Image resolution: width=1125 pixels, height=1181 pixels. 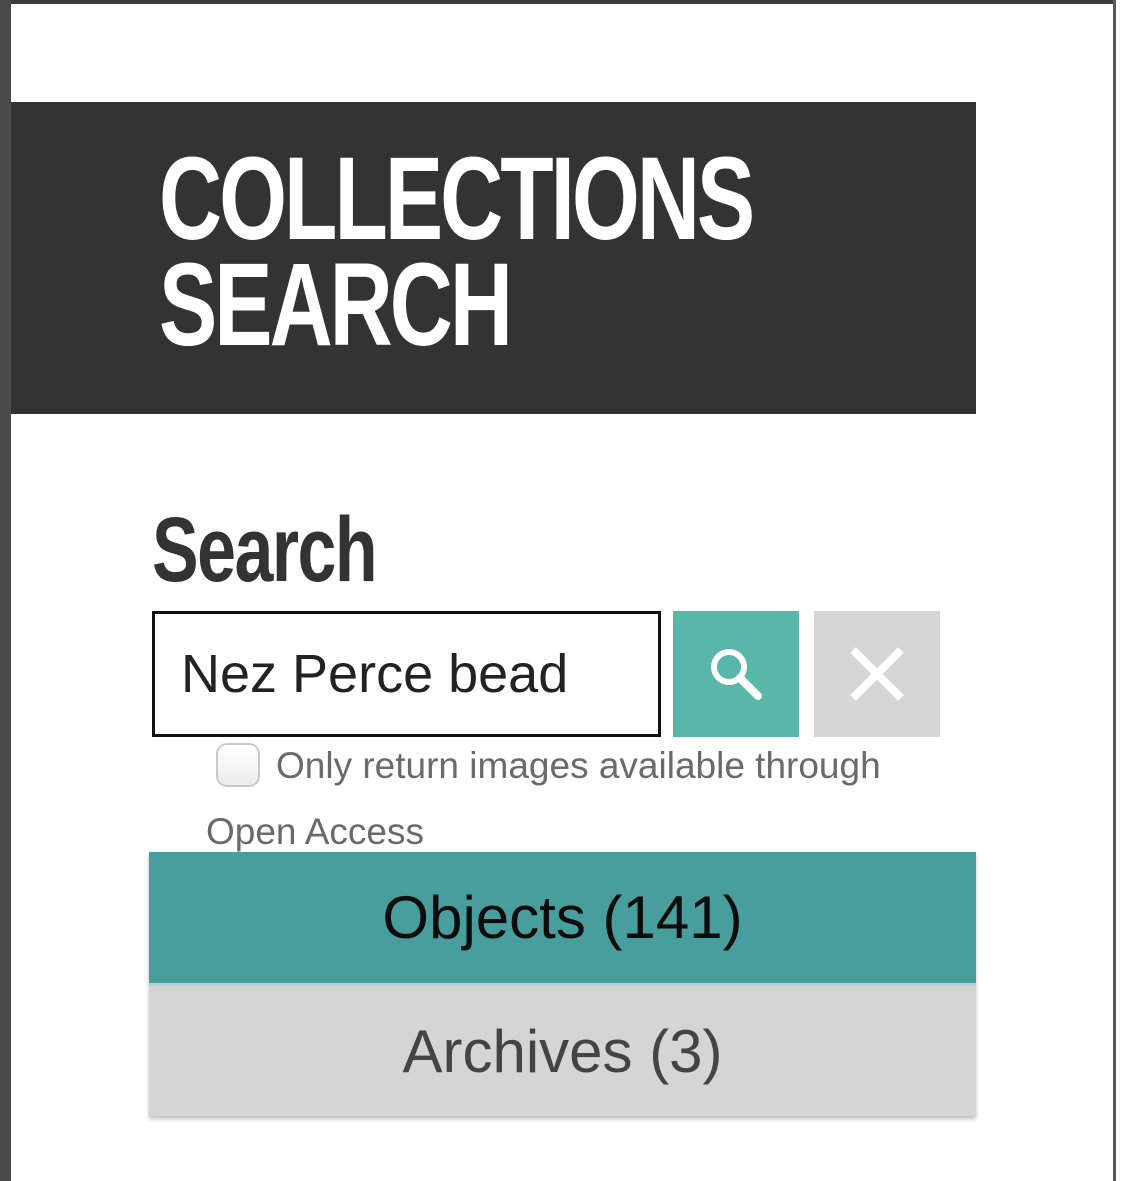 I want to click on search-button, so click(x=736, y=674).